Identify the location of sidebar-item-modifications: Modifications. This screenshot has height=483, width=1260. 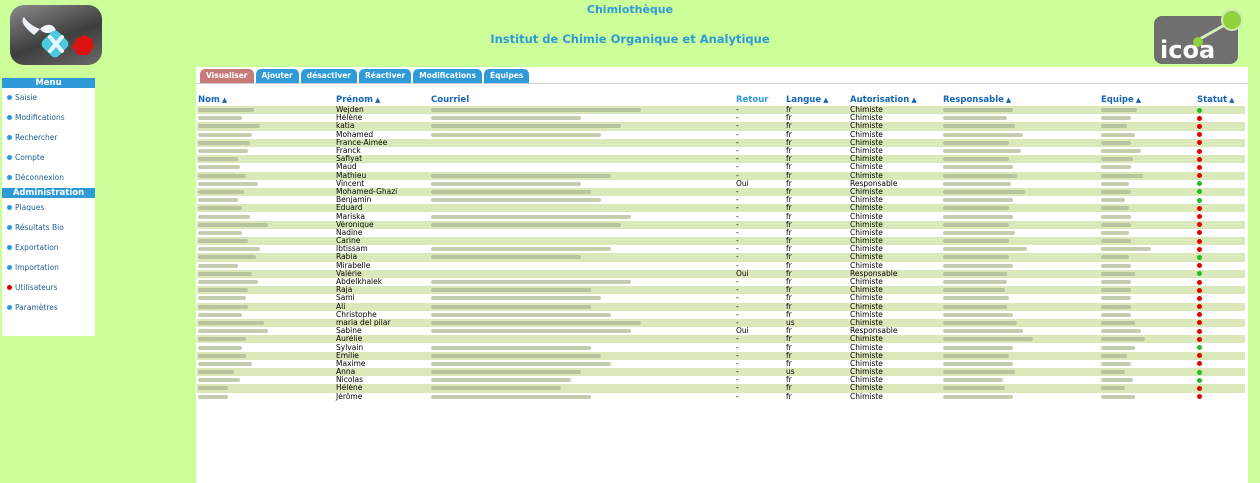
(48, 118).